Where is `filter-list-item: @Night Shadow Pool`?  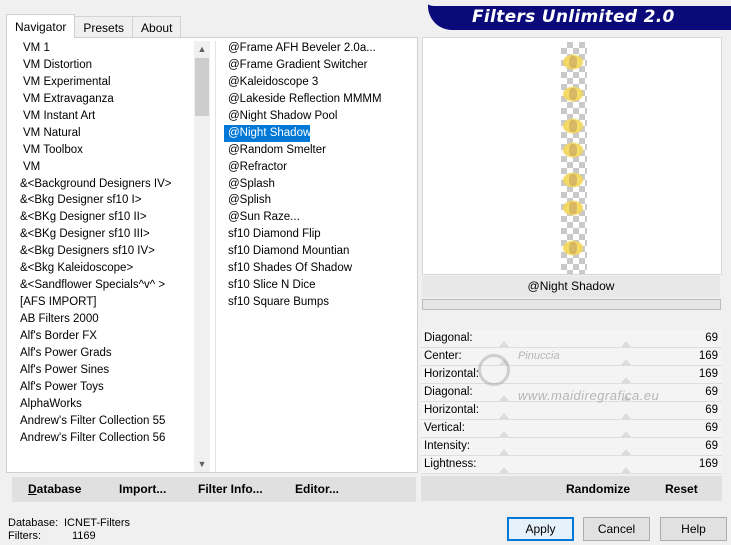 filter-list-item: @Night Shadow Pool is located at coordinates (319, 116).